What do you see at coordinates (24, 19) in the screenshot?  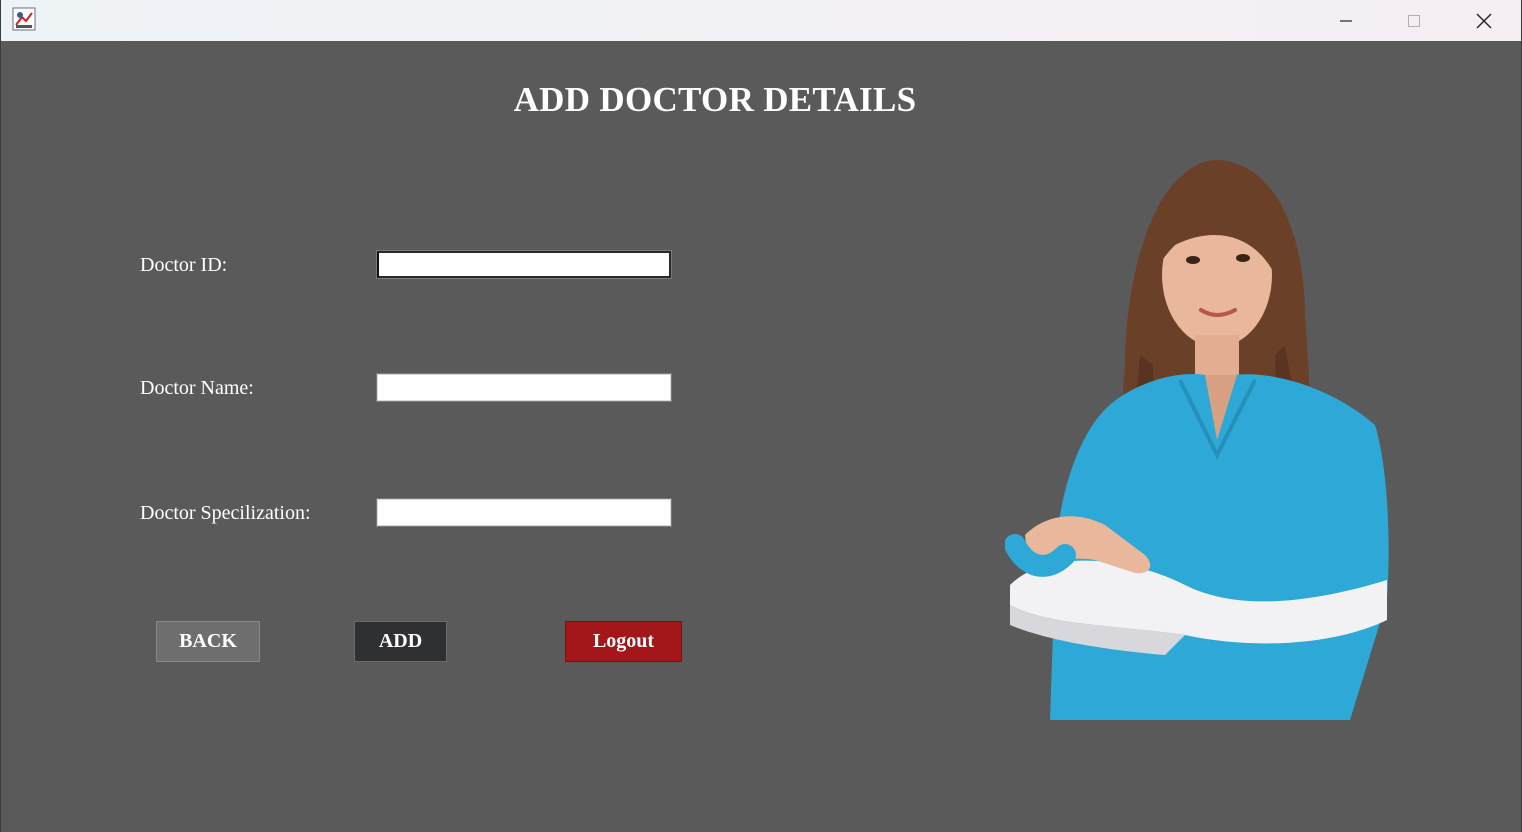 I see `java-app-icon` at bounding box center [24, 19].